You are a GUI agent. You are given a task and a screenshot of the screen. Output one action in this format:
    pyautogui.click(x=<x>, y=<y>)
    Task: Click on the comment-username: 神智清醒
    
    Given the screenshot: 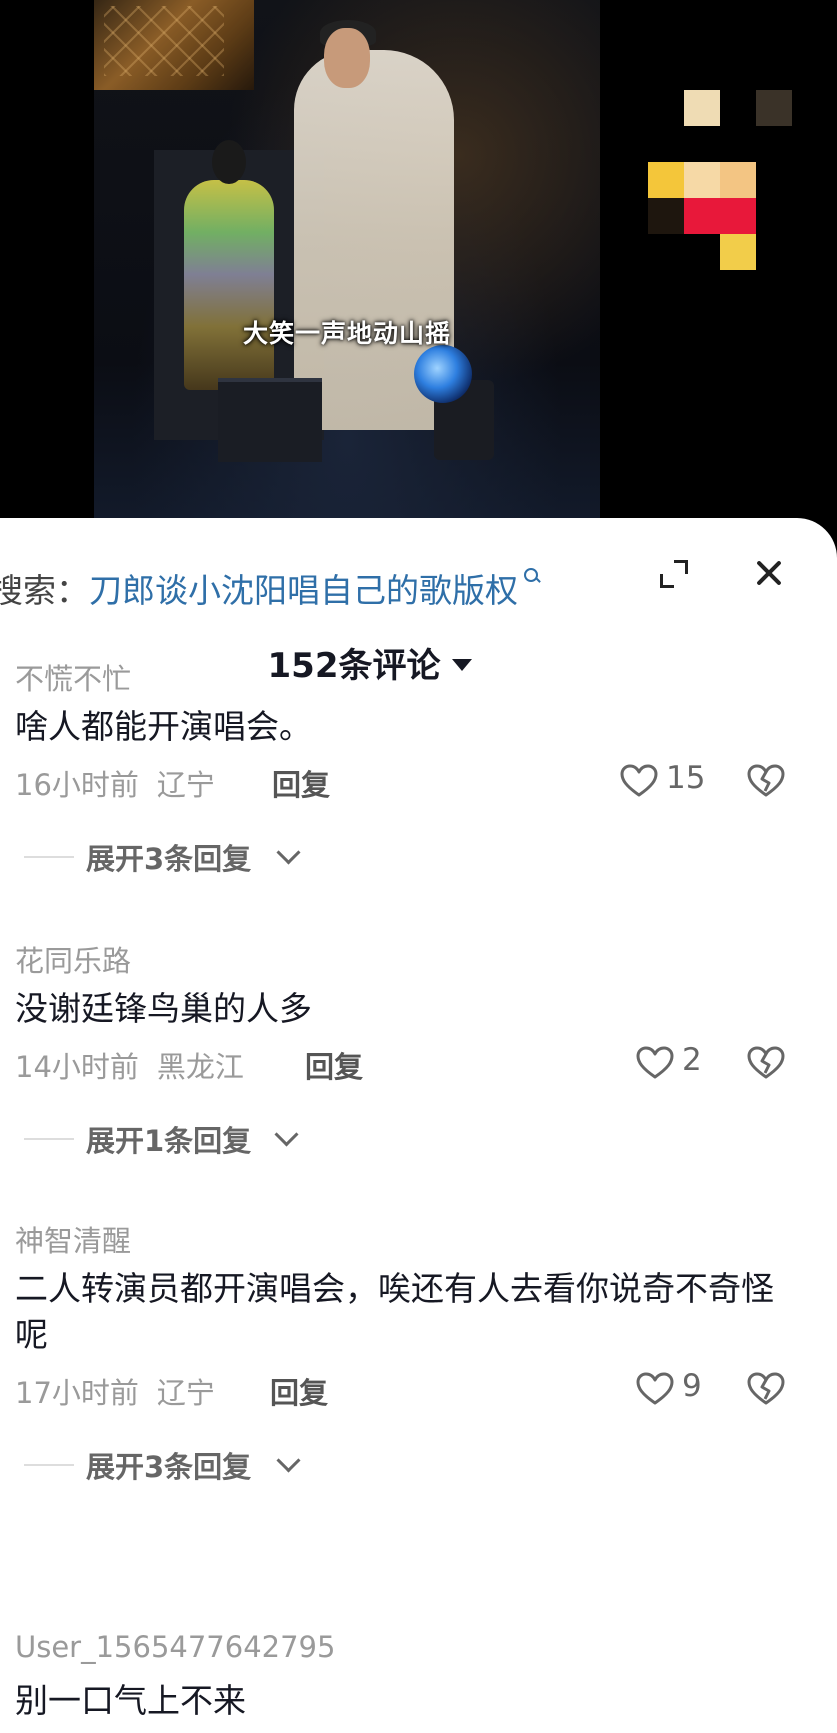 What is the action you would take?
    pyautogui.click(x=73, y=1239)
    